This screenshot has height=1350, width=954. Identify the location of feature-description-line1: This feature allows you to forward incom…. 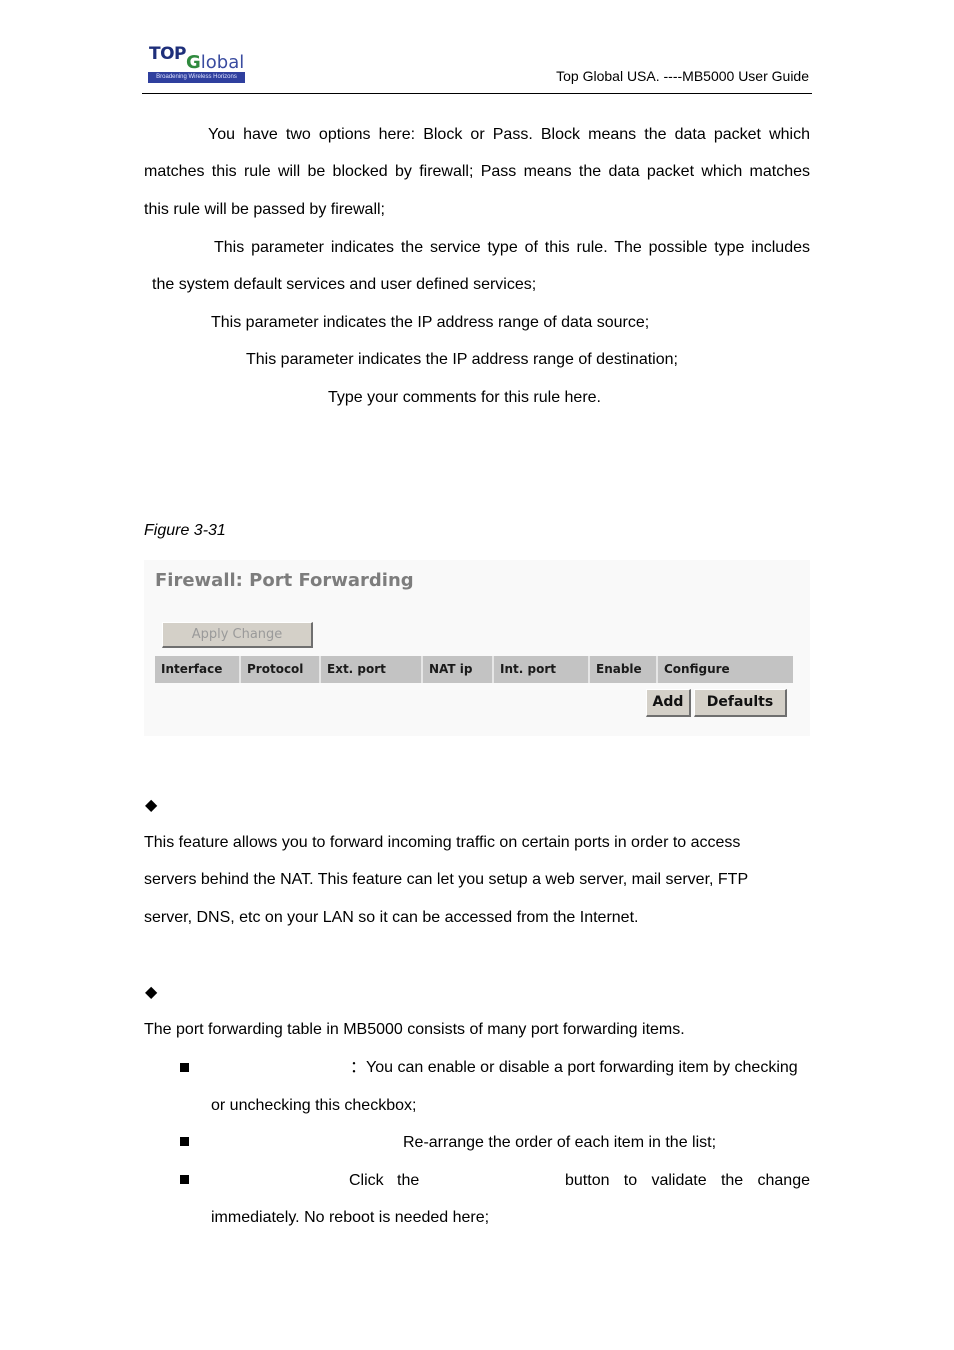
(442, 842).